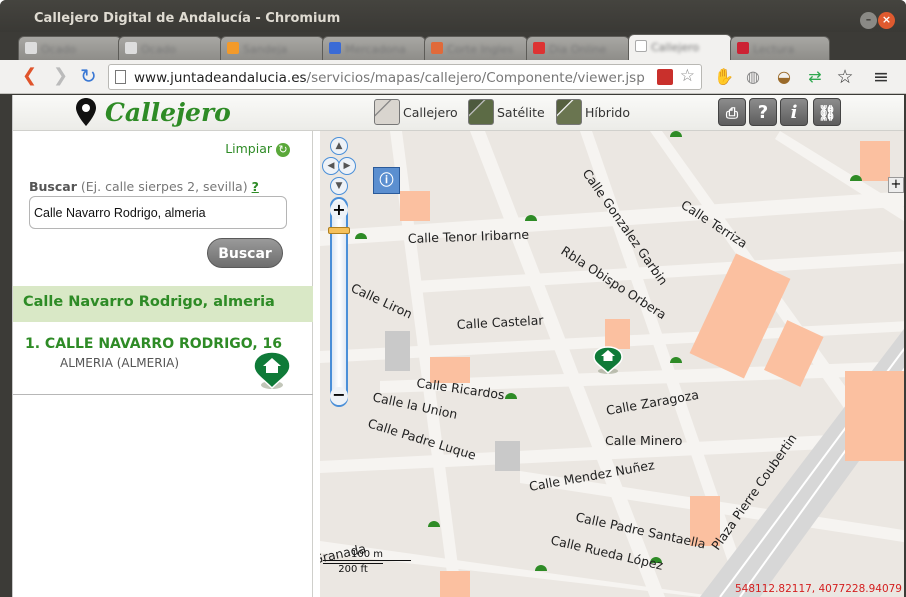  I want to click on map-type-label: Callejero, so click(430, 112).